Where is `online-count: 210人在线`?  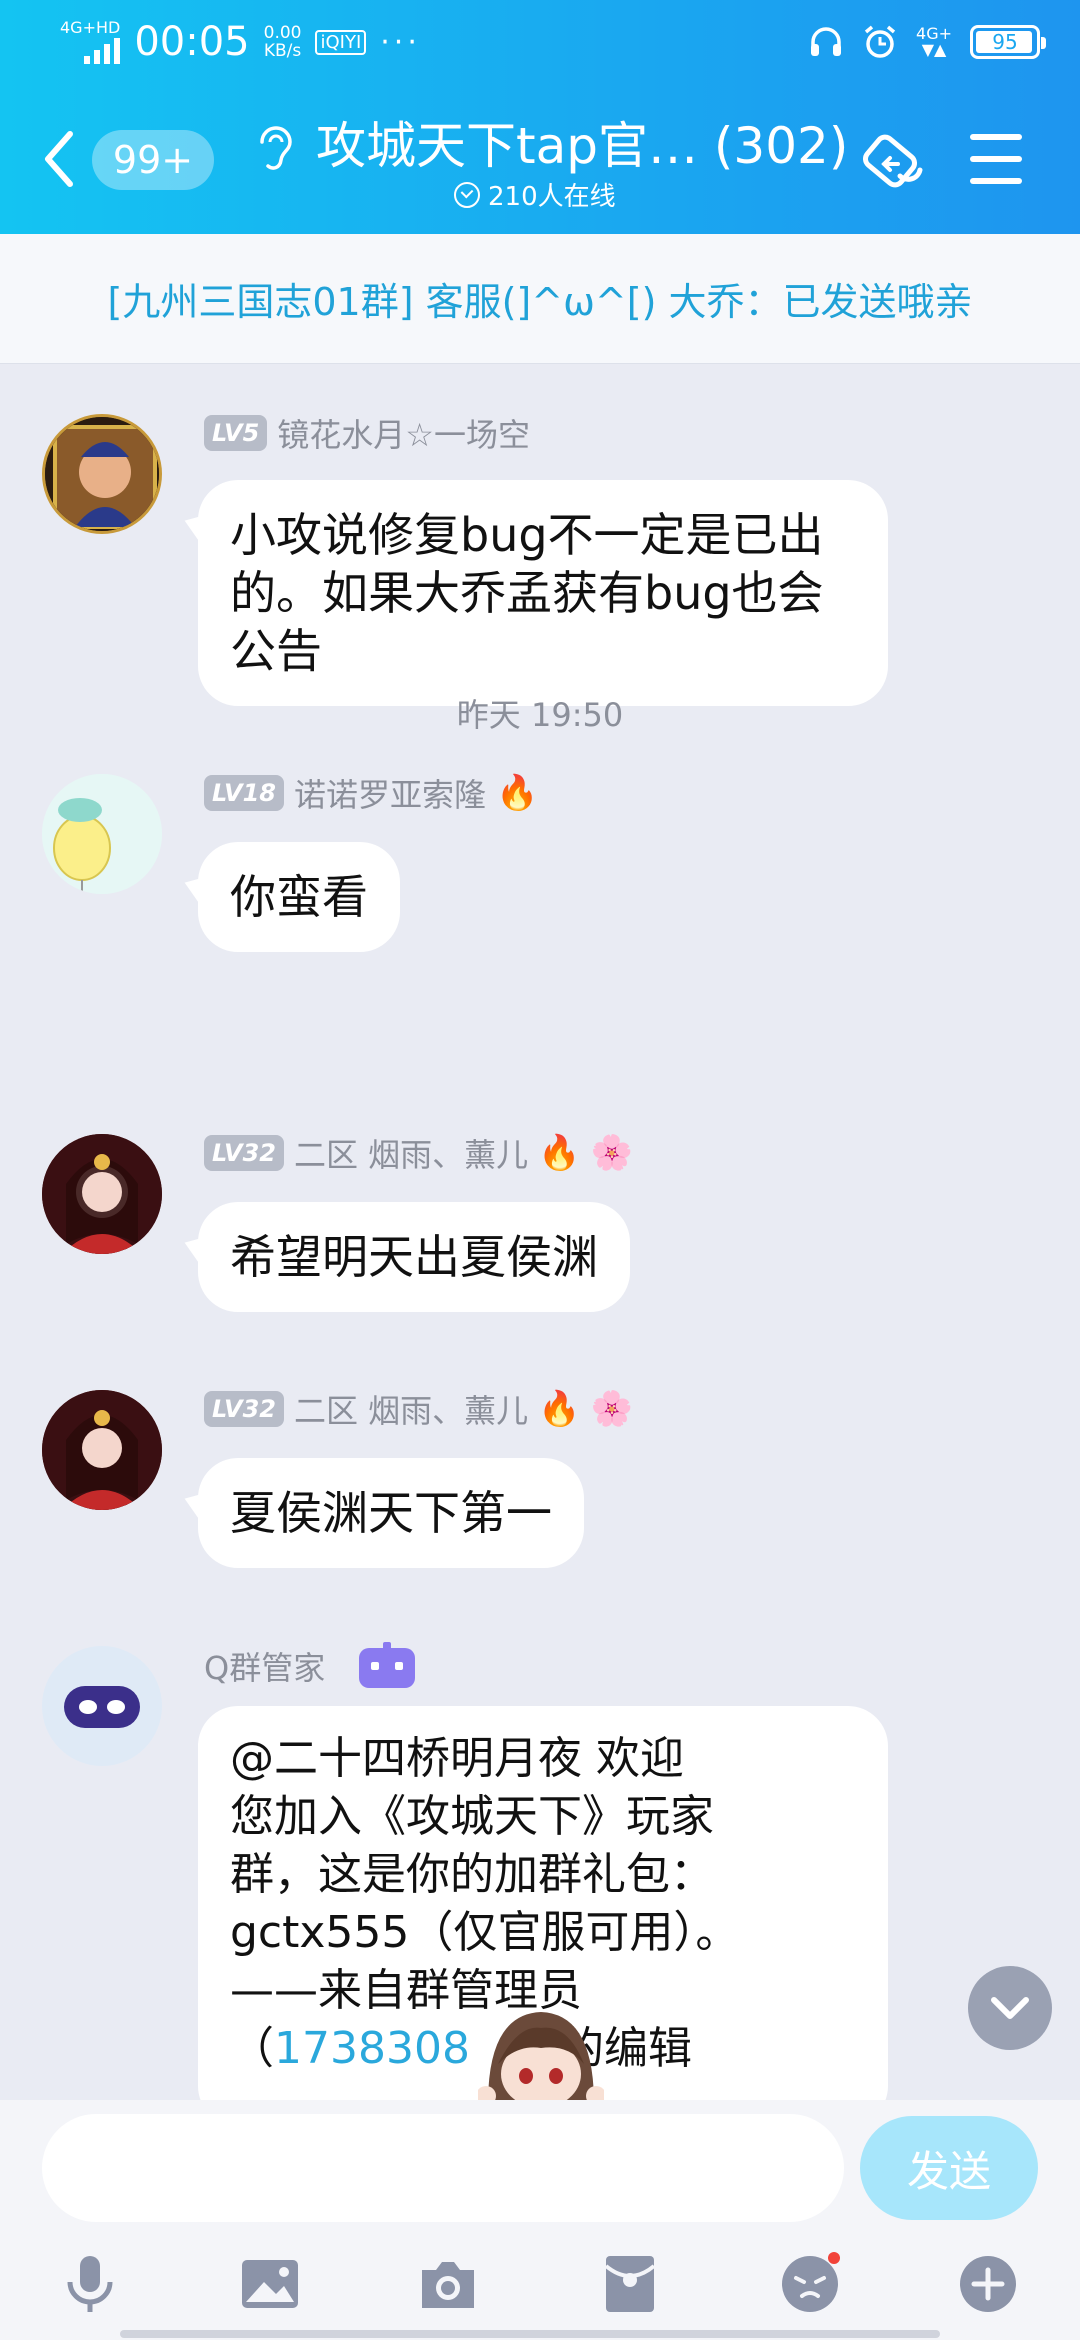
online-count: 210人在线 is located at coordinates (535, 194).